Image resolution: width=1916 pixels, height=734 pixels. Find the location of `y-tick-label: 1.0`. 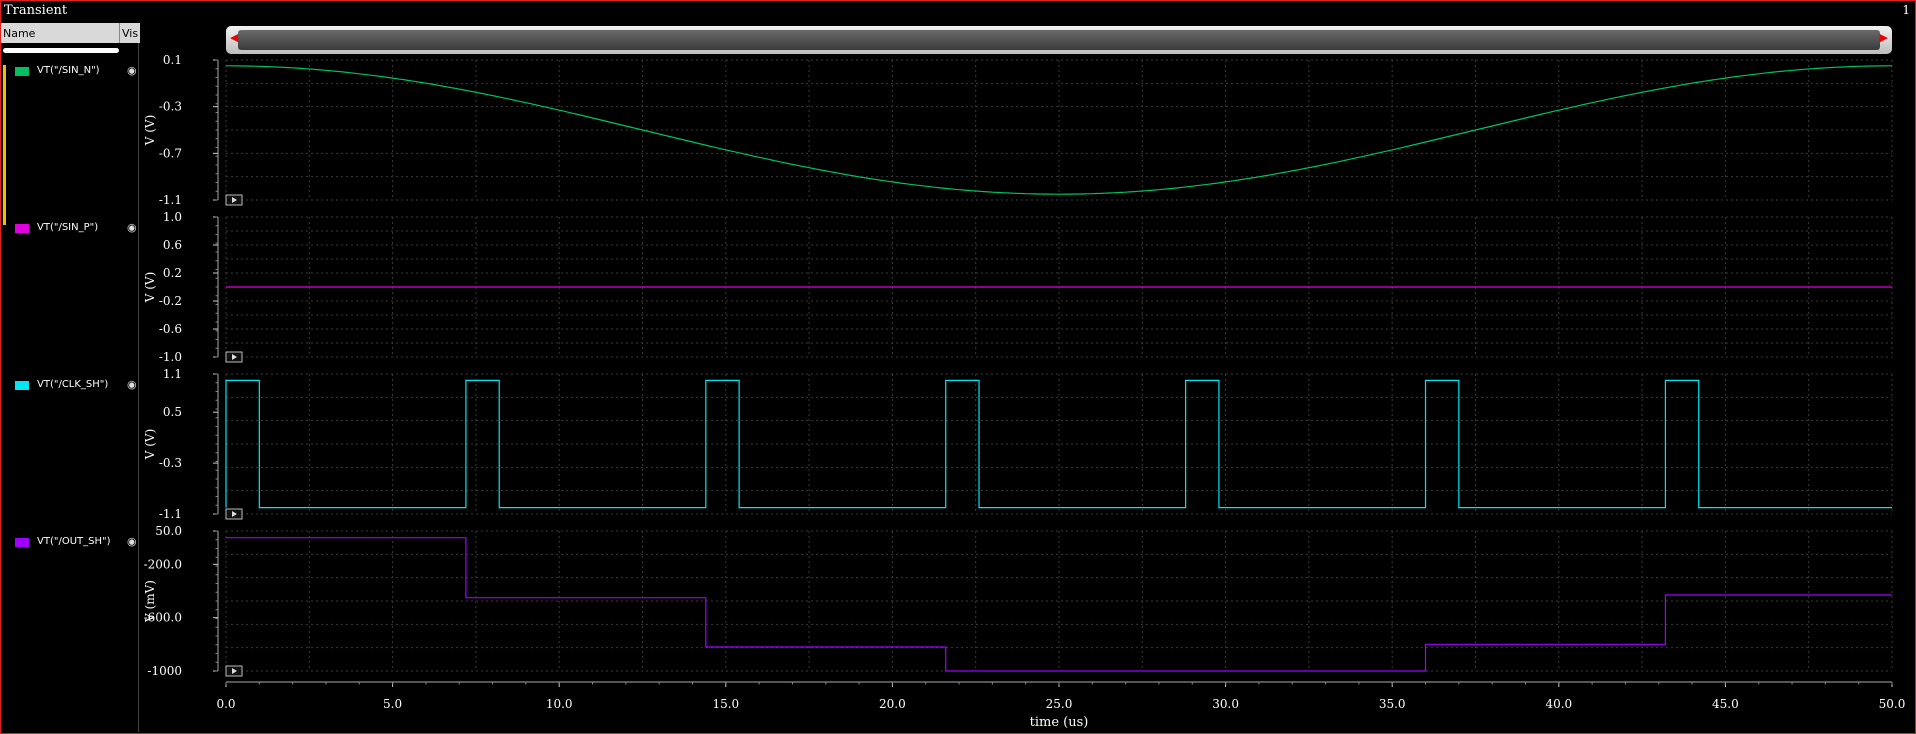

y-tick-label: 1.0 is located at coordinates (172, 217).